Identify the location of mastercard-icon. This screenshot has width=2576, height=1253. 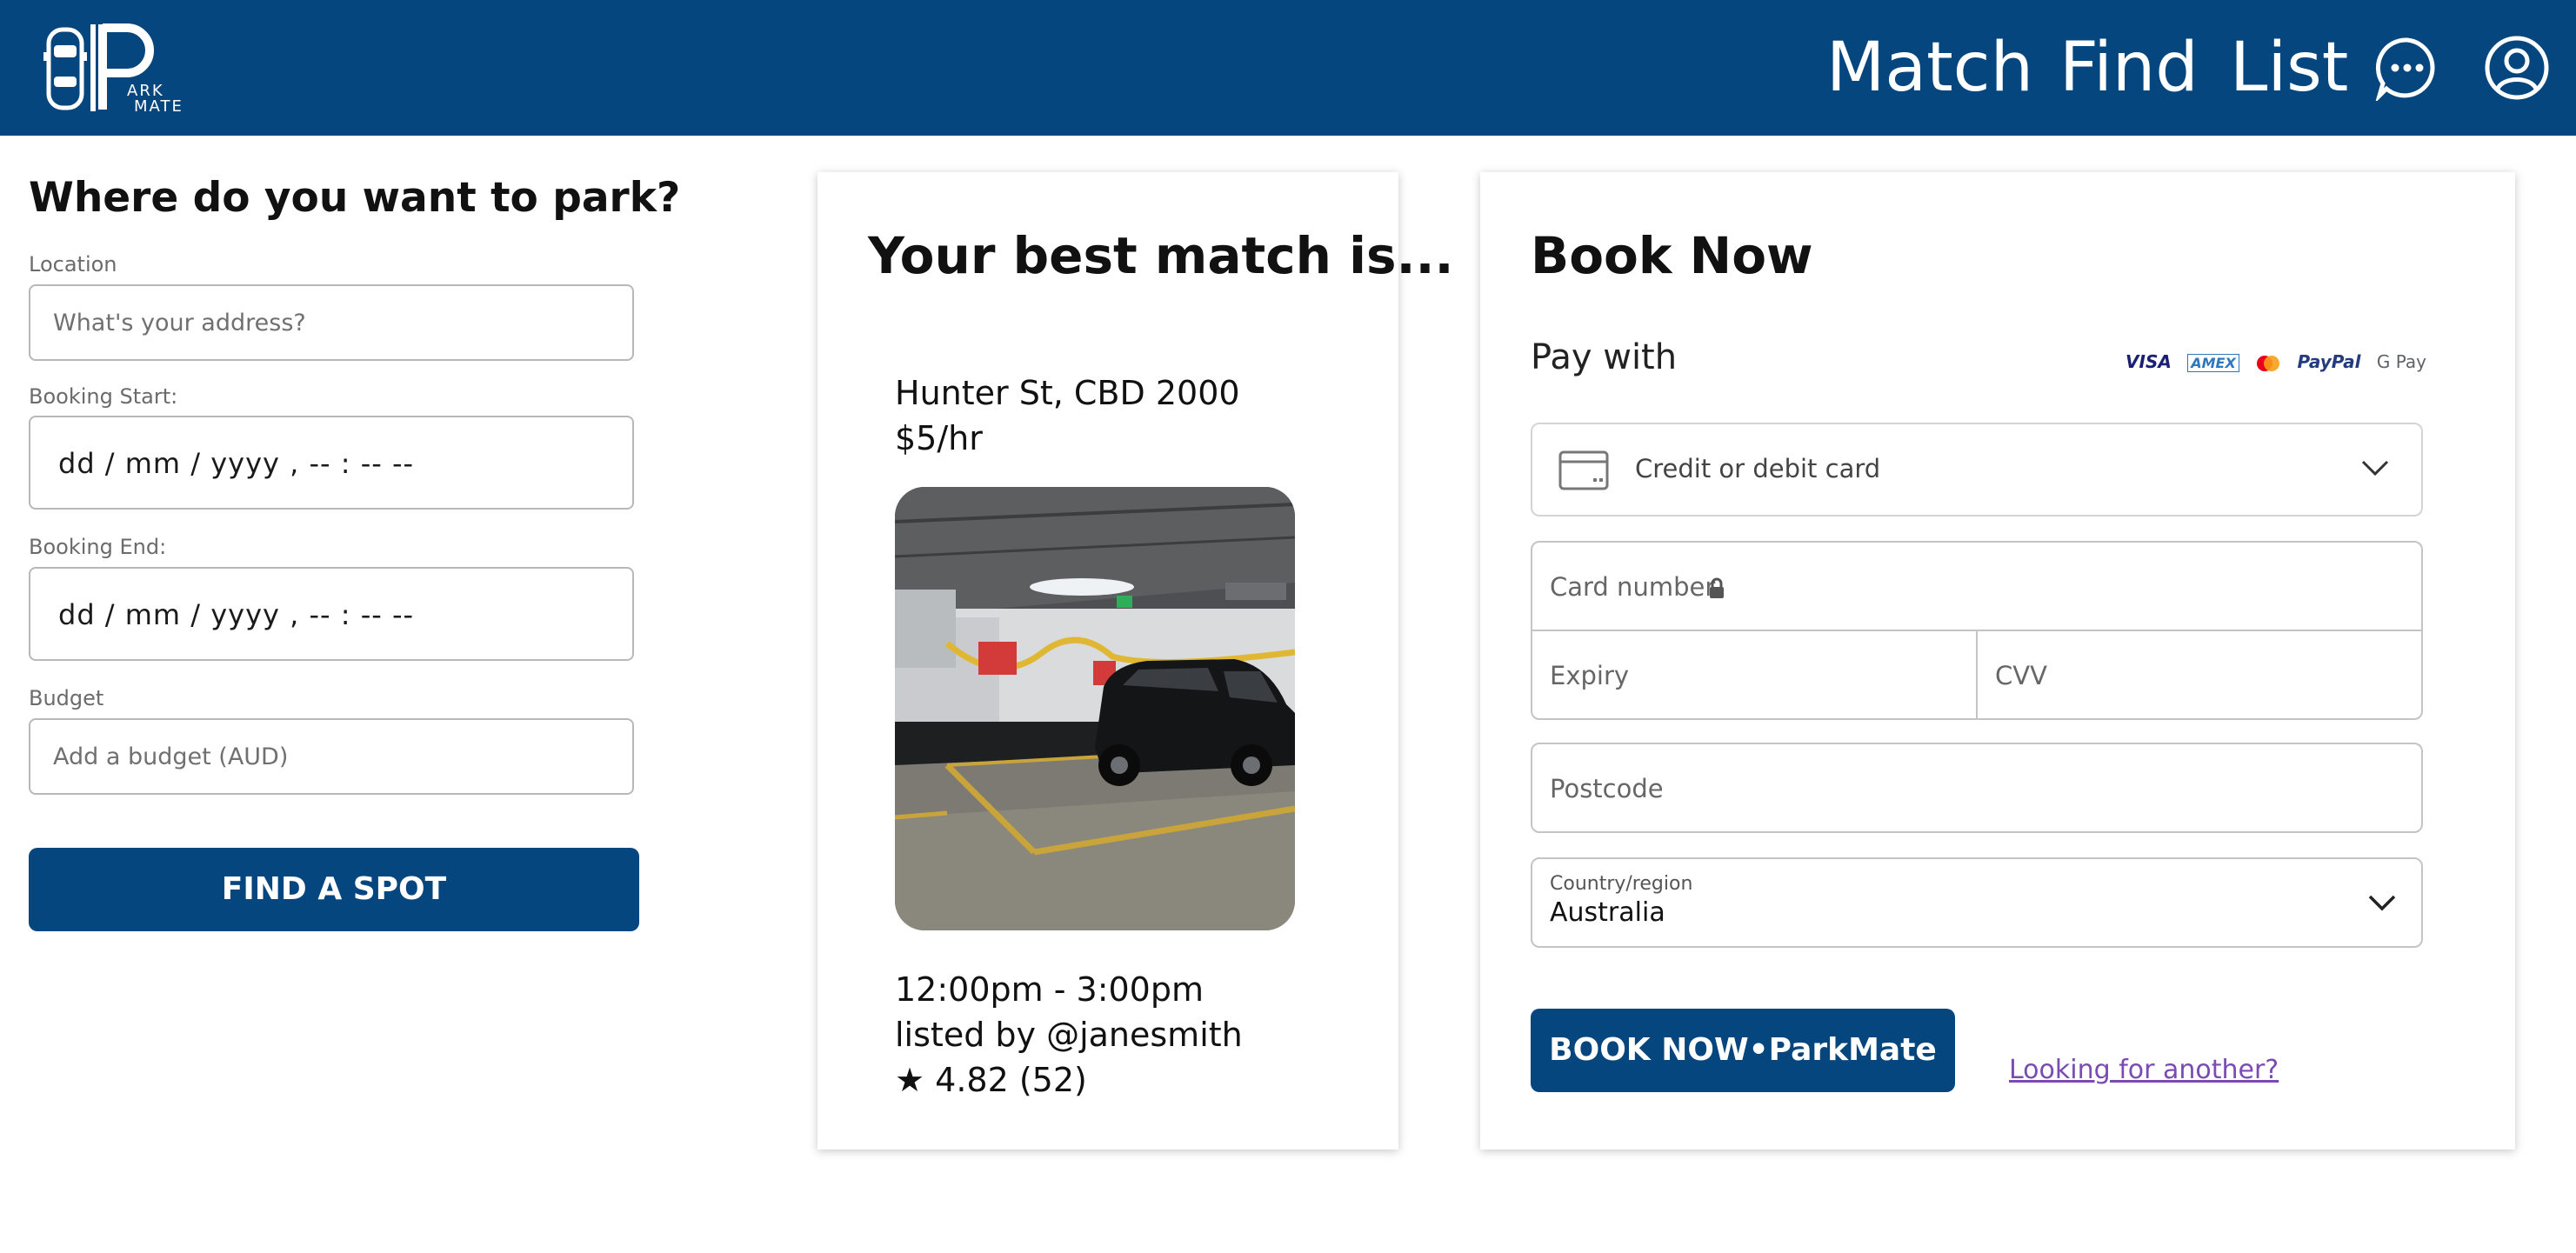
(2268, 363).